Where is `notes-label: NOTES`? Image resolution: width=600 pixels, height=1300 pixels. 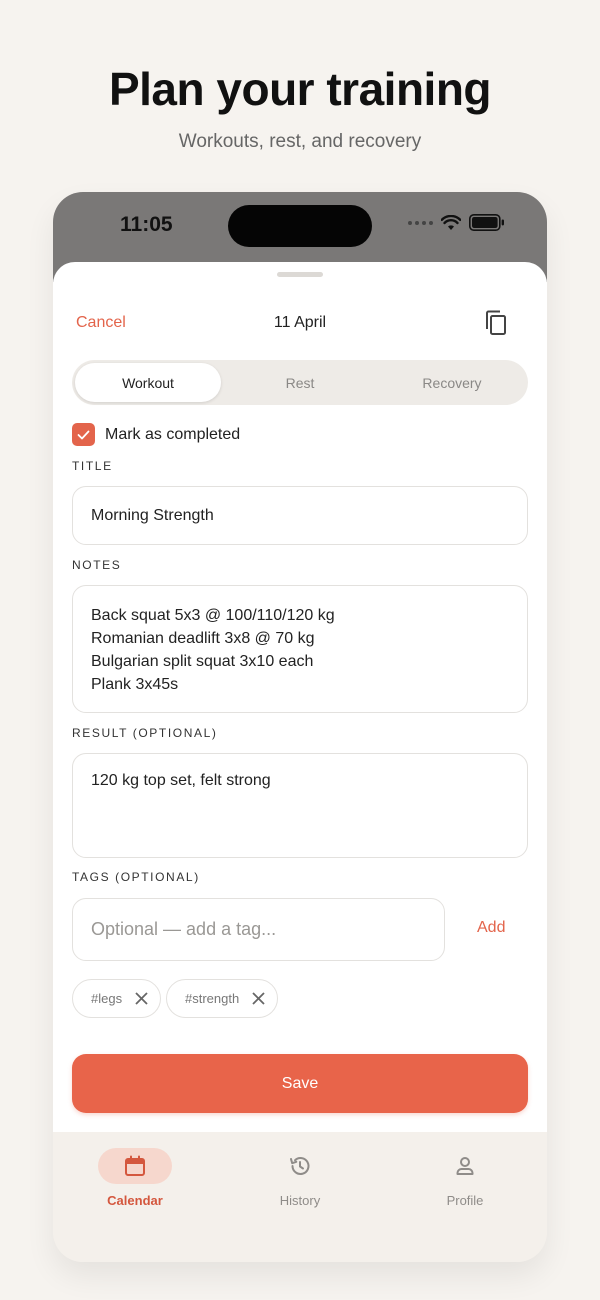 notes-label: NOTES is located at coordinates (97, 565).